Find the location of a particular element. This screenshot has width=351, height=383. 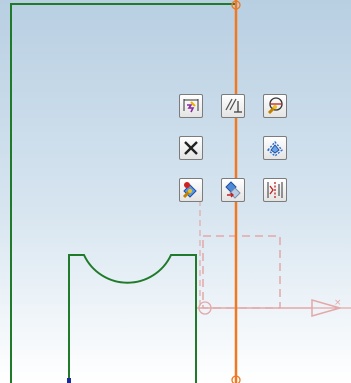

transform-icon is located at coordinates (233, 190).